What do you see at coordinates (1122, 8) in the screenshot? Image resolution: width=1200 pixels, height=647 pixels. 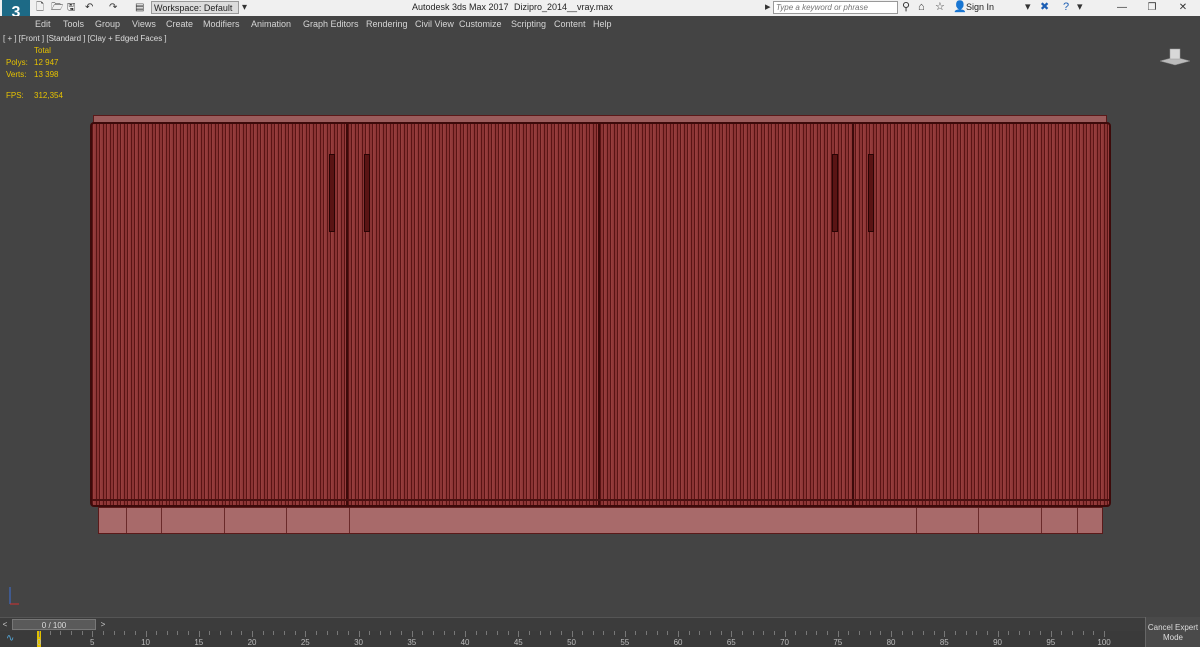 I see `minimize-icon: —` at bounding box center [1122, 8].